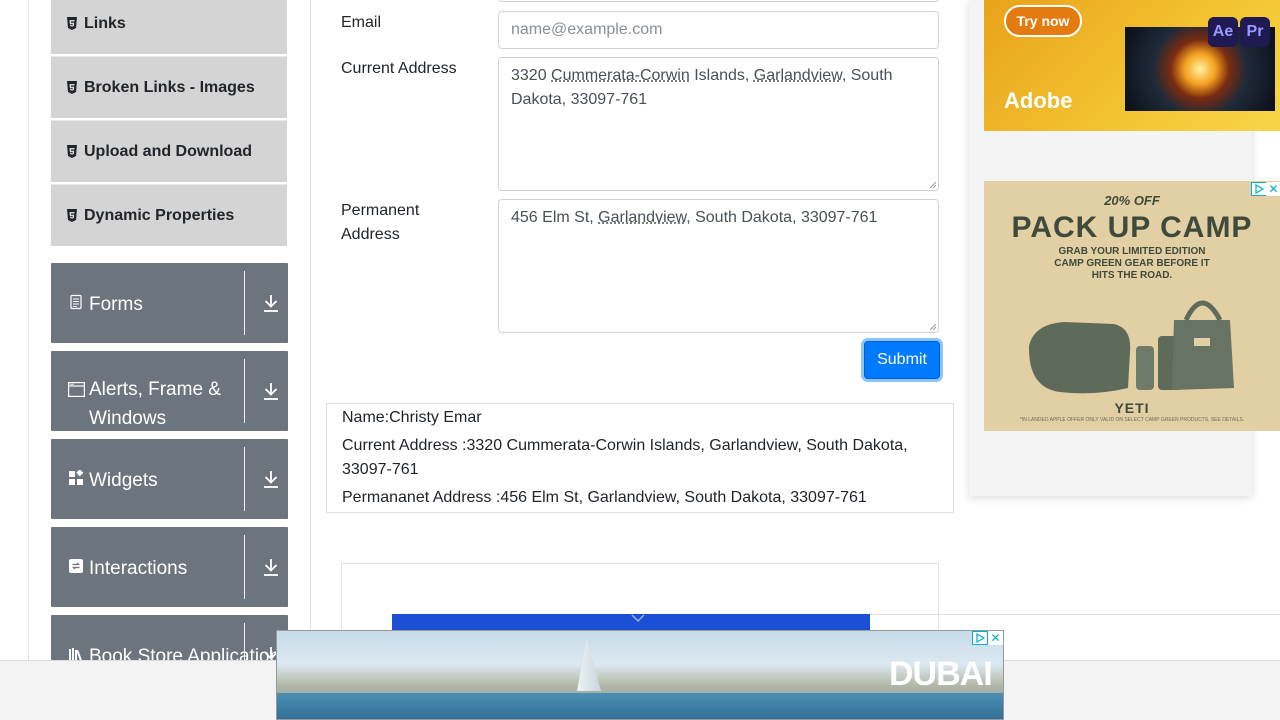  What do you see at coordinates (164, 304) in the screenshot?
I see `sidebar-group-label: Forms` at bounding box center [164, 304].